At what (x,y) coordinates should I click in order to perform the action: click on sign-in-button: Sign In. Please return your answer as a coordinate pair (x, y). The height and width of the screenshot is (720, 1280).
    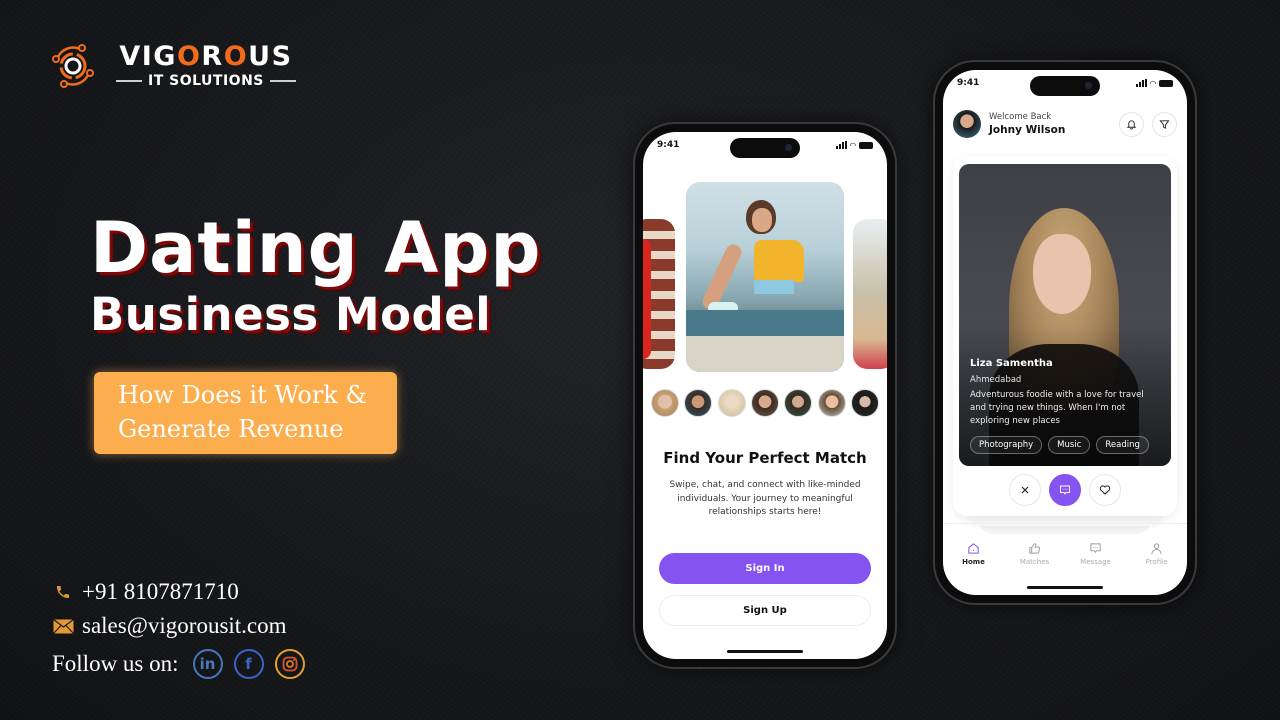
    Looking at the image, I should click on (765, 568).